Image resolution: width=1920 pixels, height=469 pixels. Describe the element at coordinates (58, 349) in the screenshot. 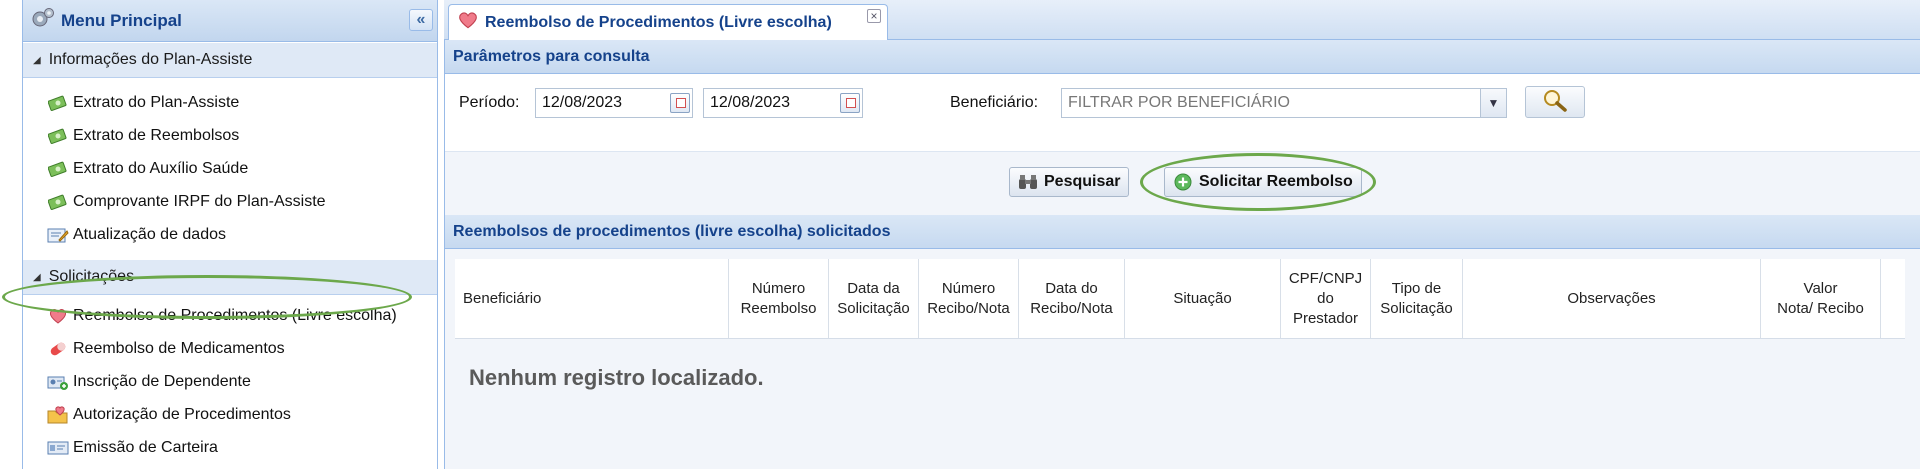

I see `pill-icon` at that location.